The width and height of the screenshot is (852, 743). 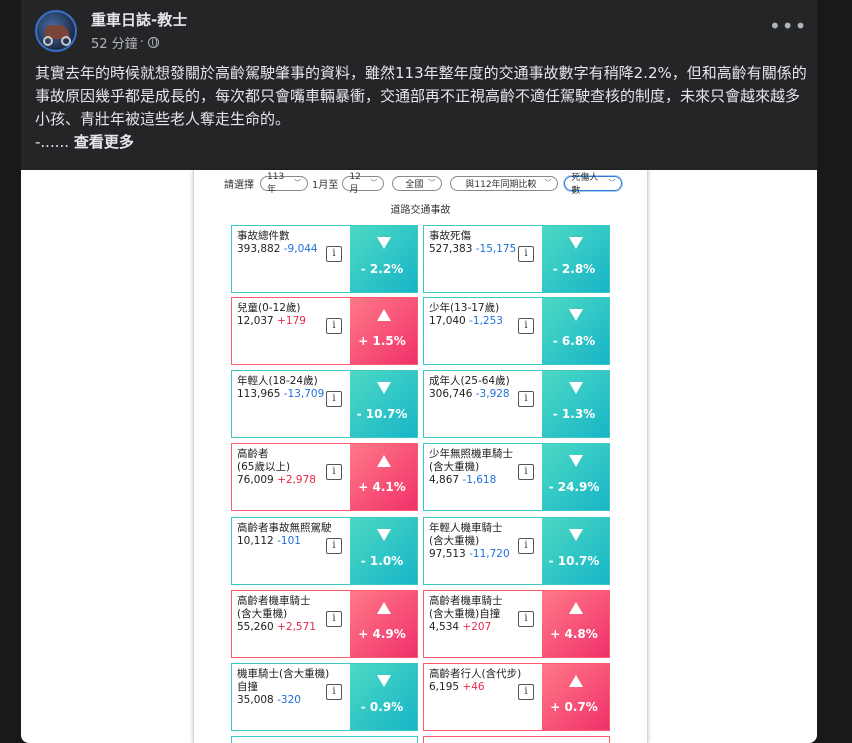 I want to click on stat-label: 事故總件數, so click(x=263, y=236).